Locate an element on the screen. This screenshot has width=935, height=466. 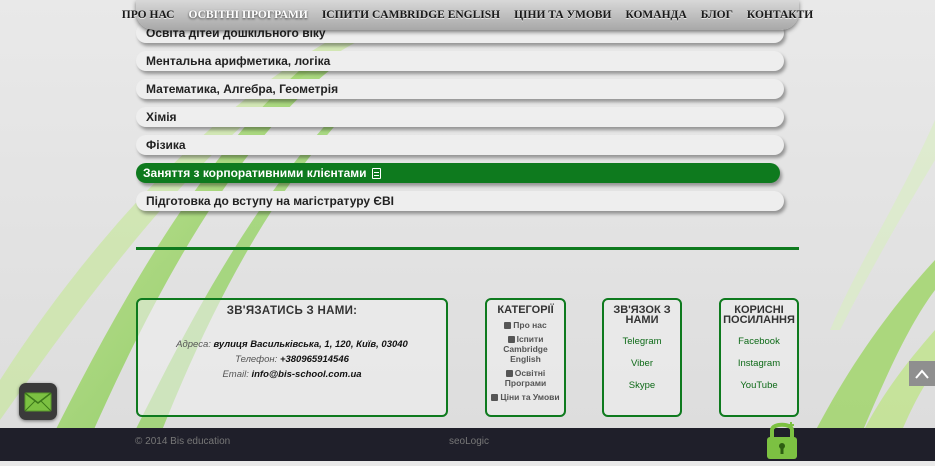
program-item-math: Математика, Алгебра, Геометрія is located at coordinates (460, 89).